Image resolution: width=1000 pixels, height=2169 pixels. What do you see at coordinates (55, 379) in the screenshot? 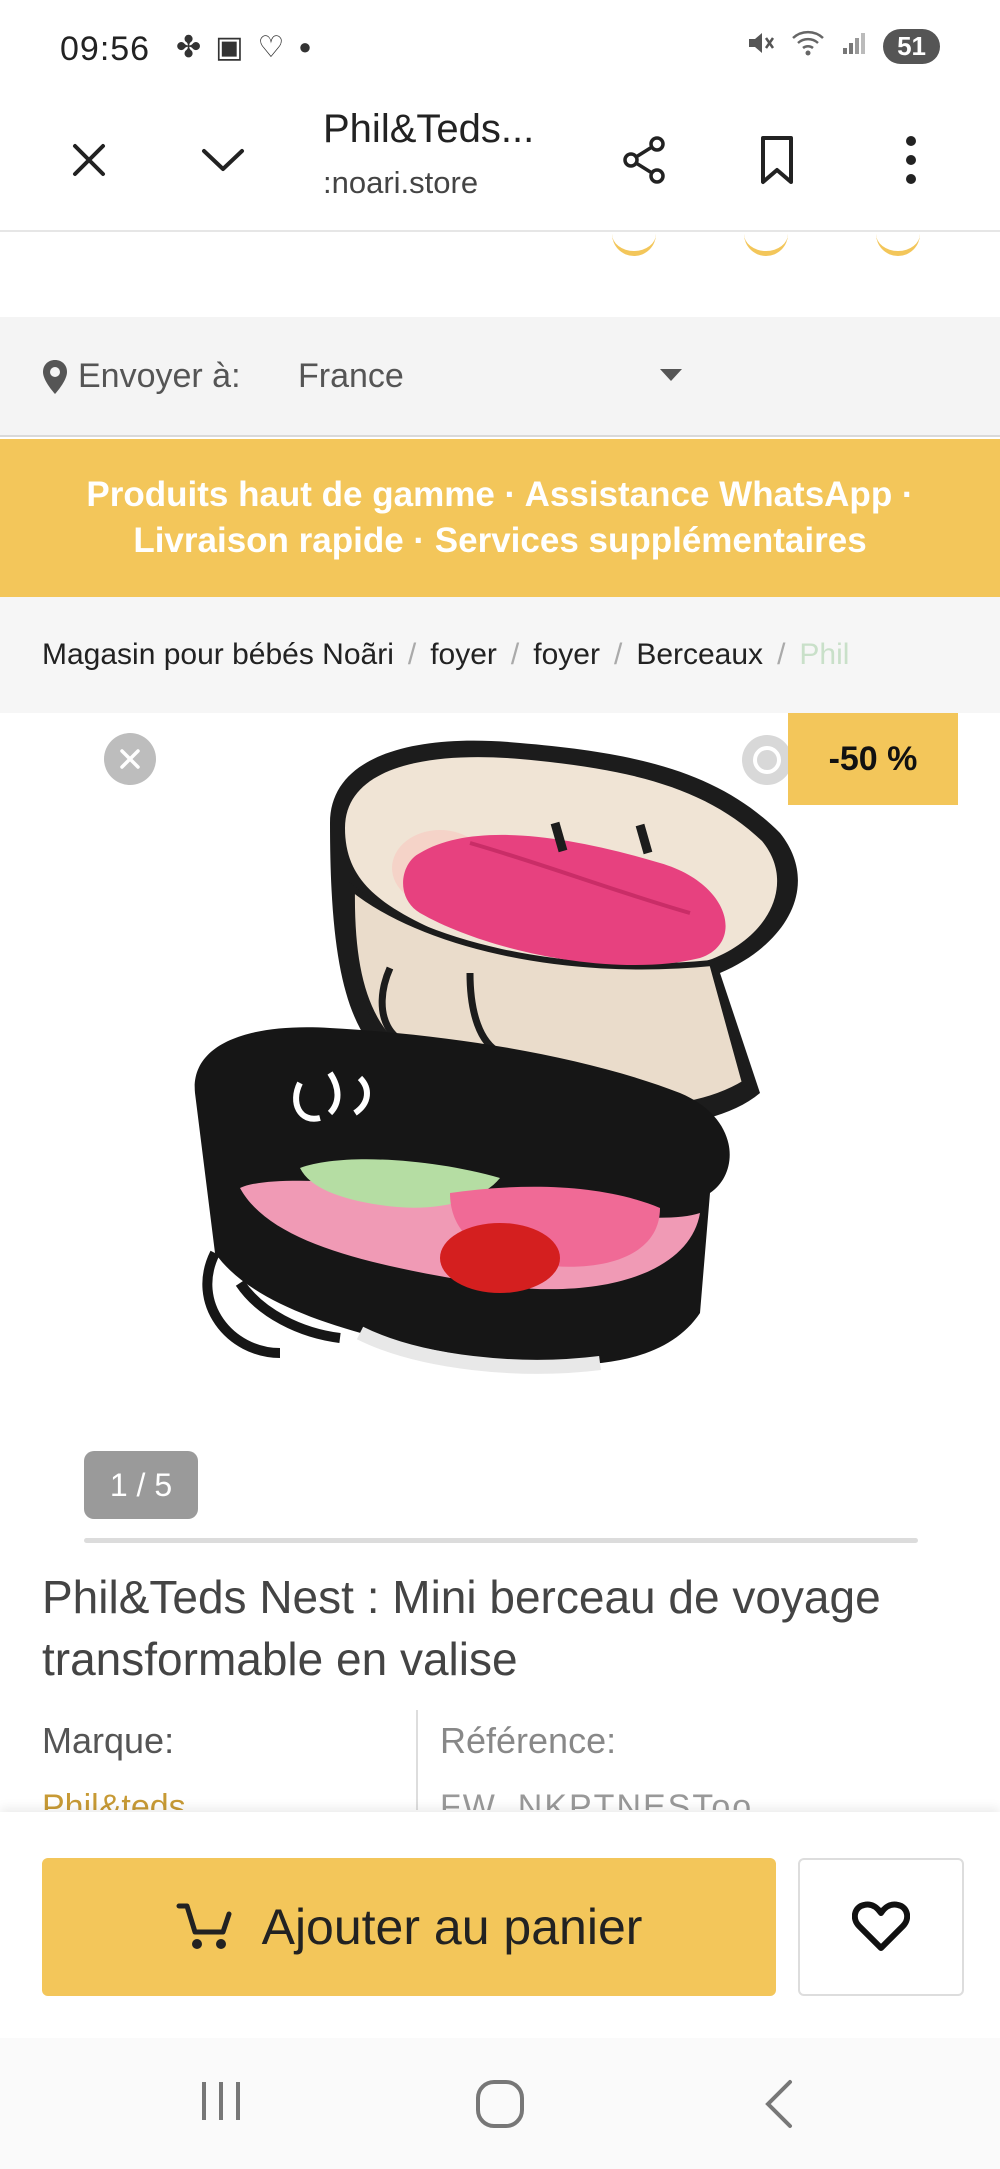
I see `location-pin-icon` at bounding box center [55, 379].